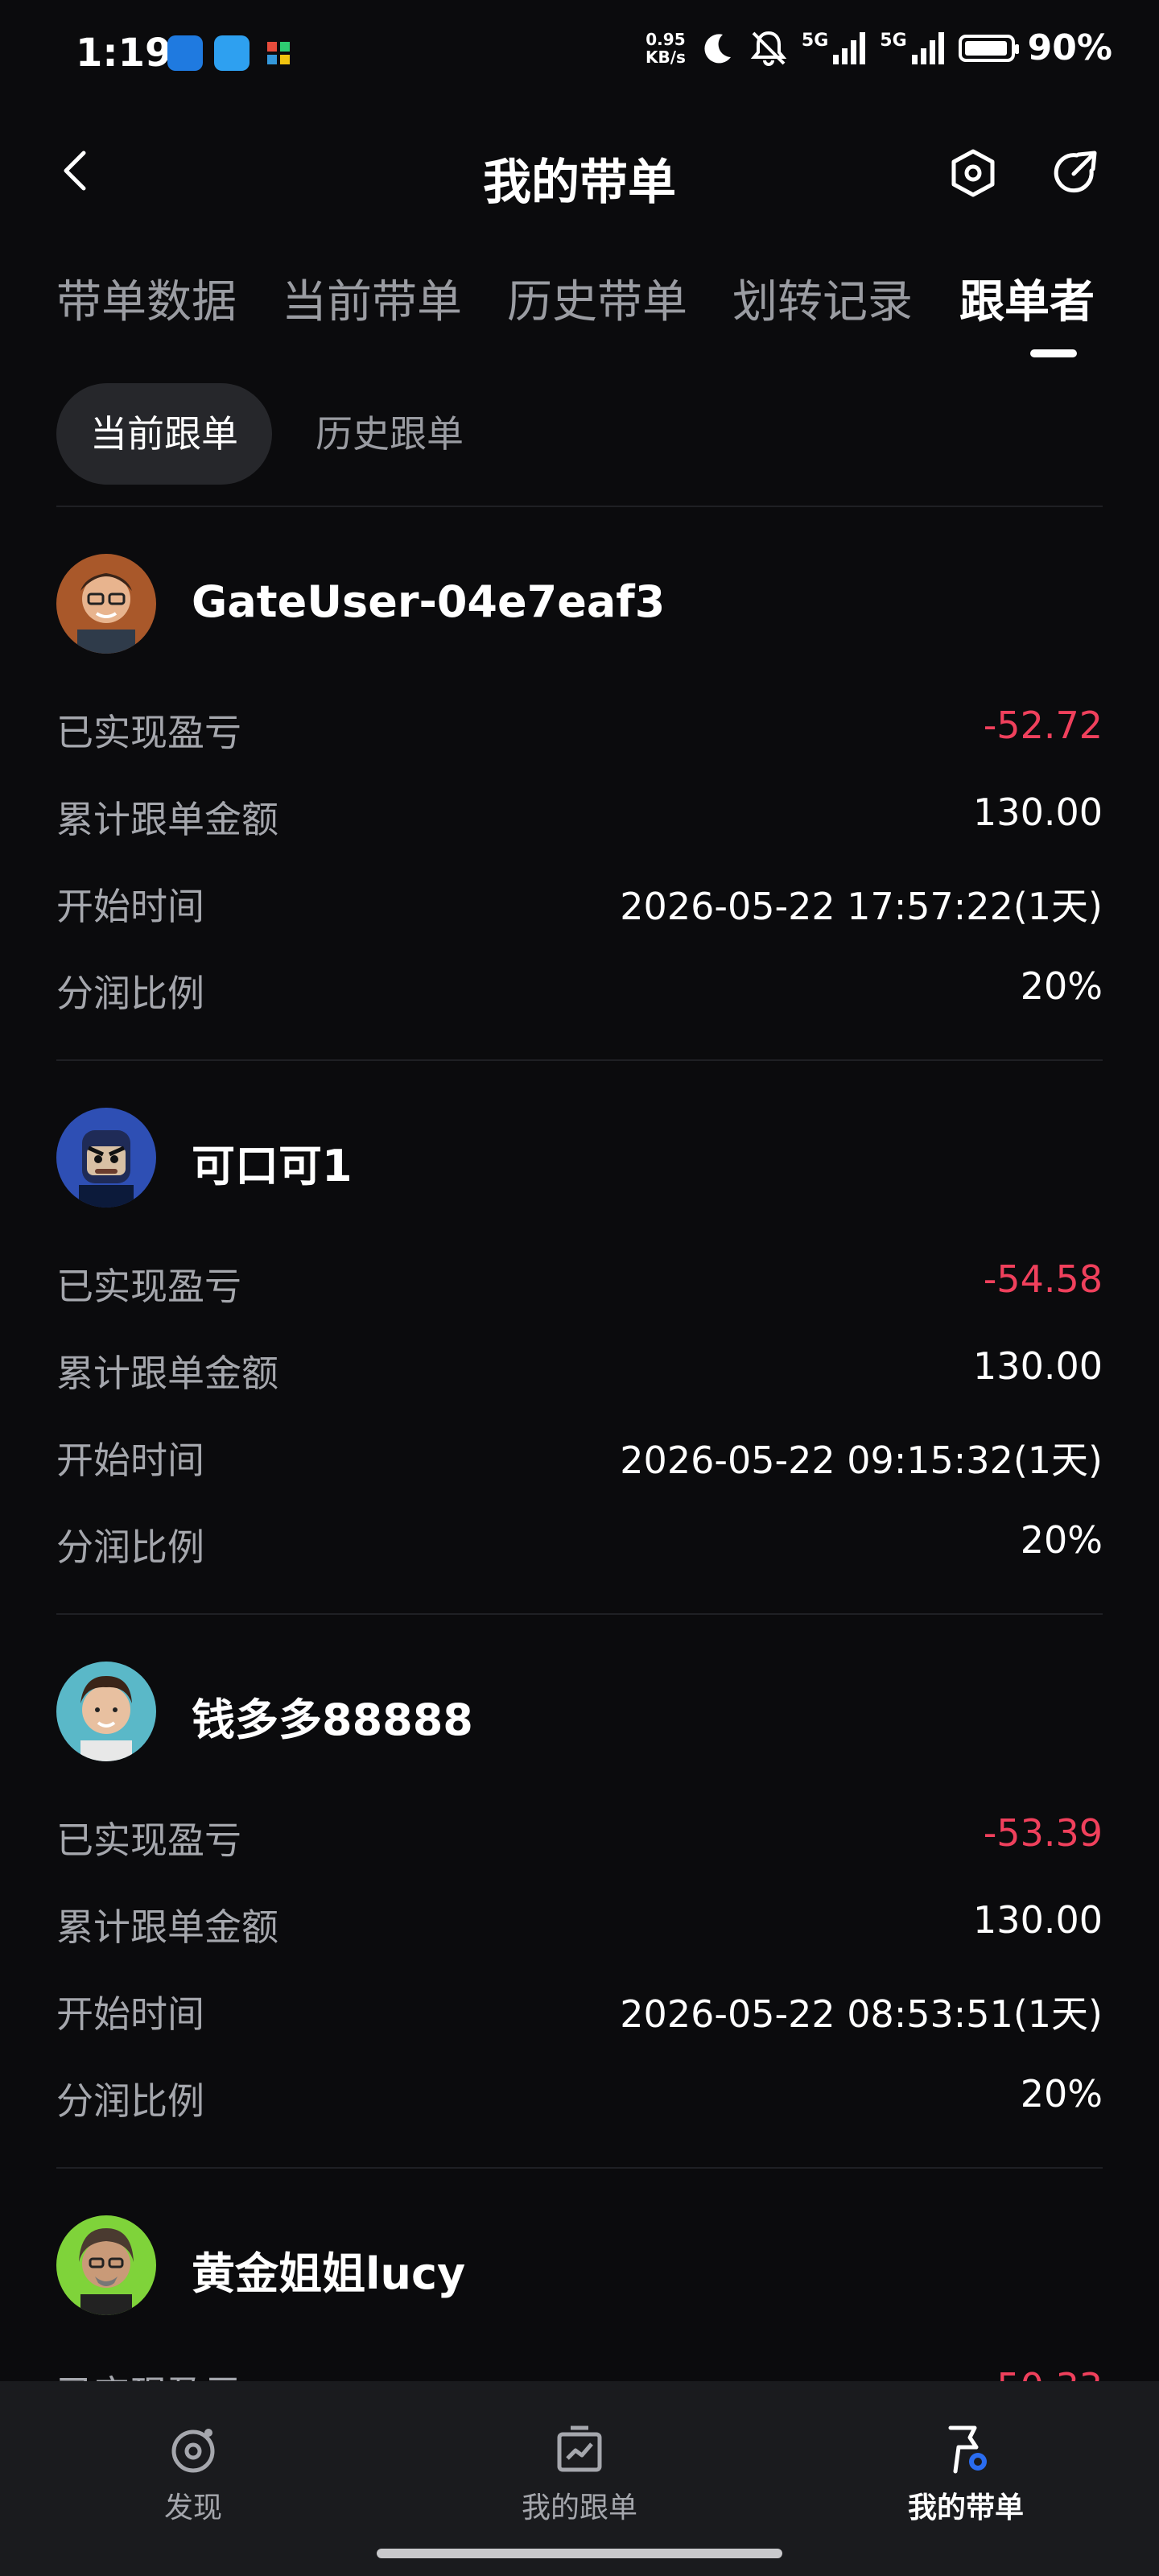  What do you see at coordinates (815, 40) in the screenshot?
I see `sim1-label: 5G` at bounding box center [815, 40].